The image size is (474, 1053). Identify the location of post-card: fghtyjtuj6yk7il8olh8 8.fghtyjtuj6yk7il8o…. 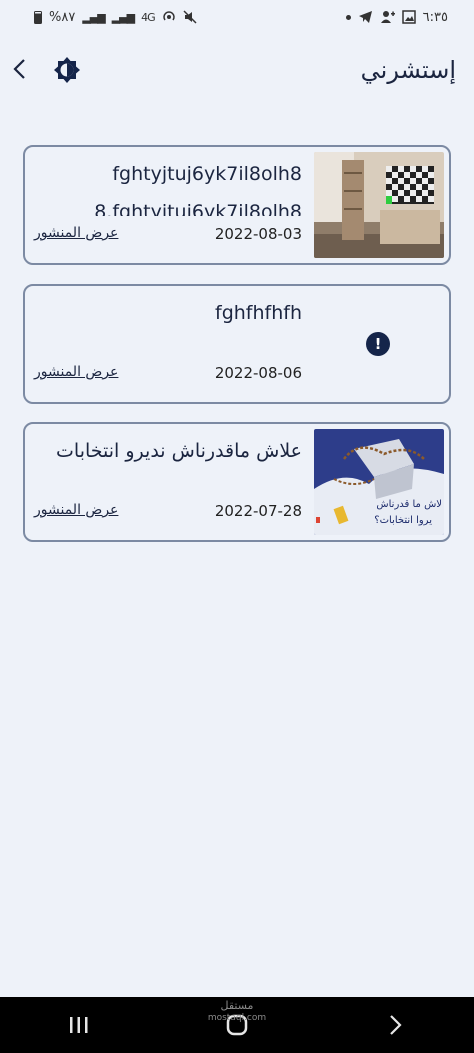
(237, 205).